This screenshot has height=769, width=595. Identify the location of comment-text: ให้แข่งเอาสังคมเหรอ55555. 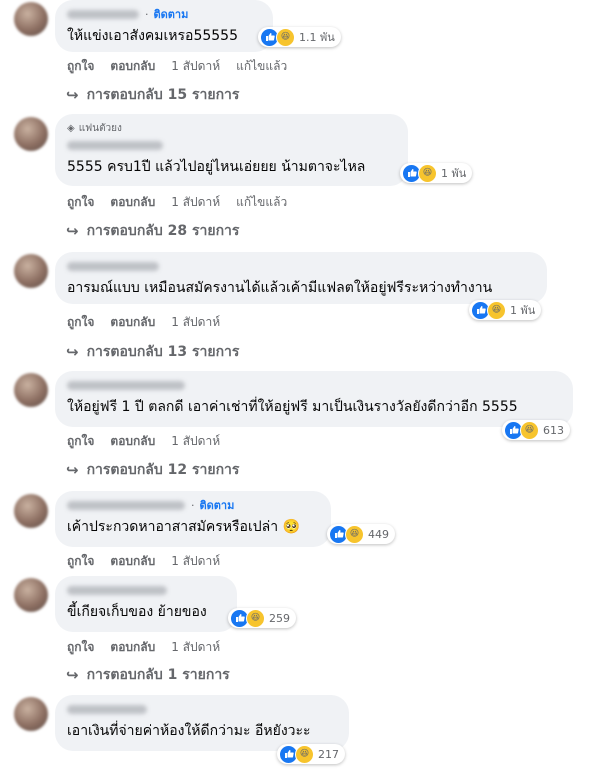
(153, 36).